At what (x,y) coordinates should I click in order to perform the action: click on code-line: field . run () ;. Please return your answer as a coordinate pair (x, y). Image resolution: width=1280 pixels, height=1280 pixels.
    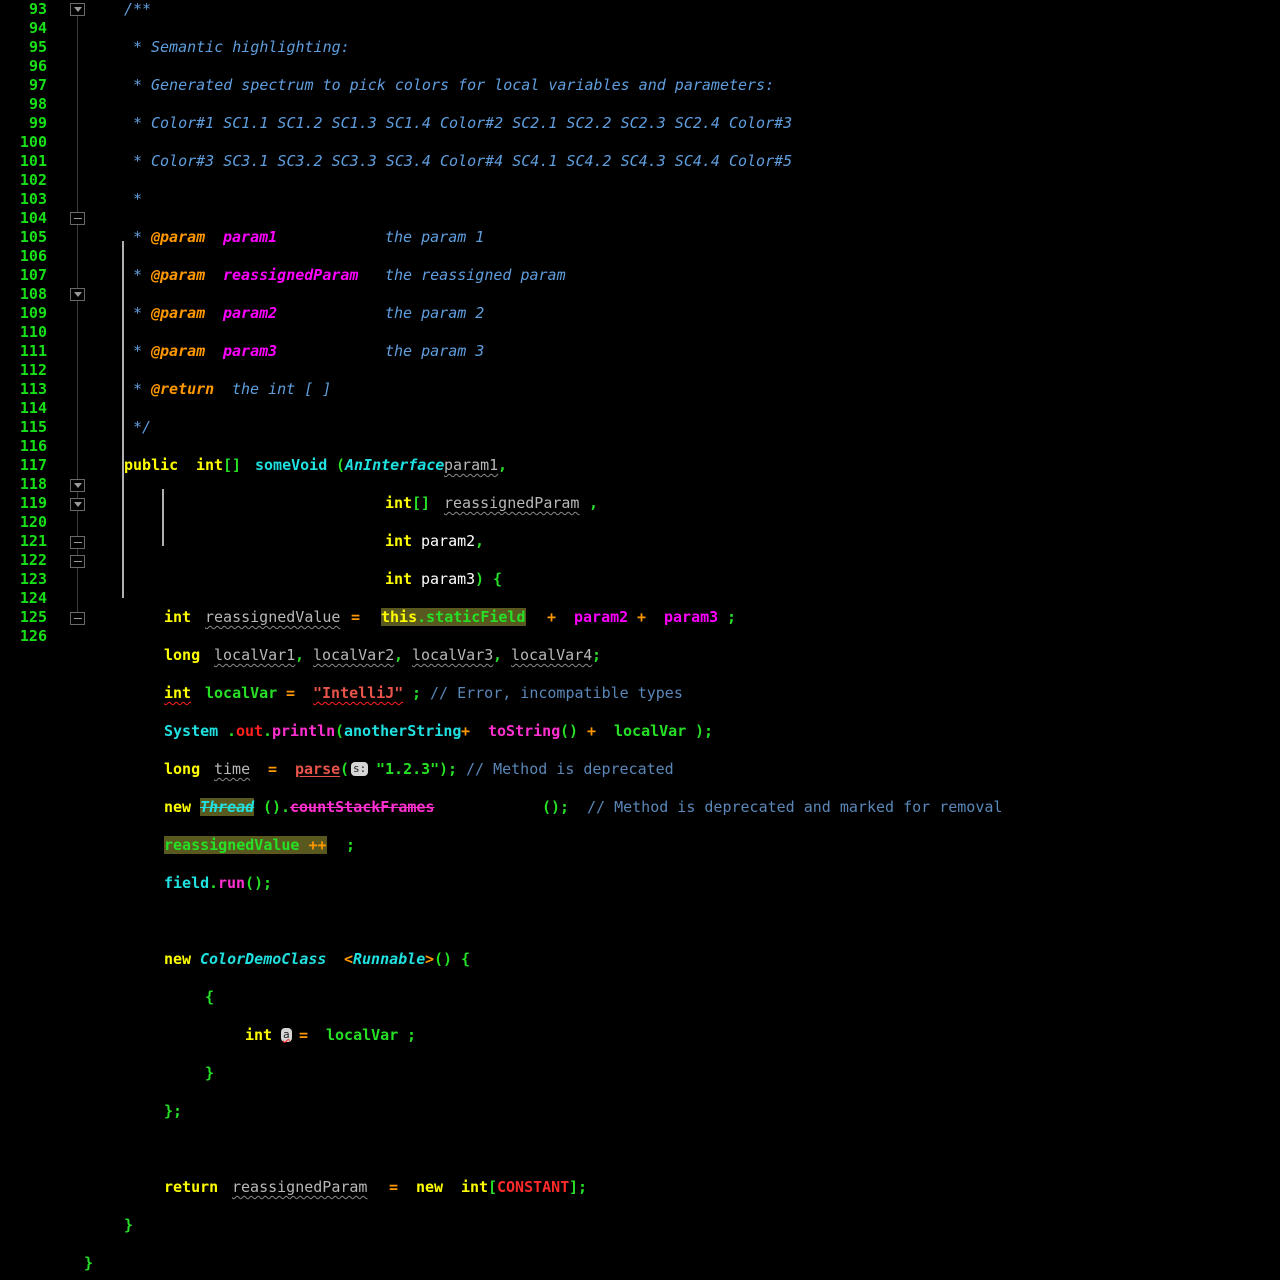
    Looking at the image, I should click on (690, 883).